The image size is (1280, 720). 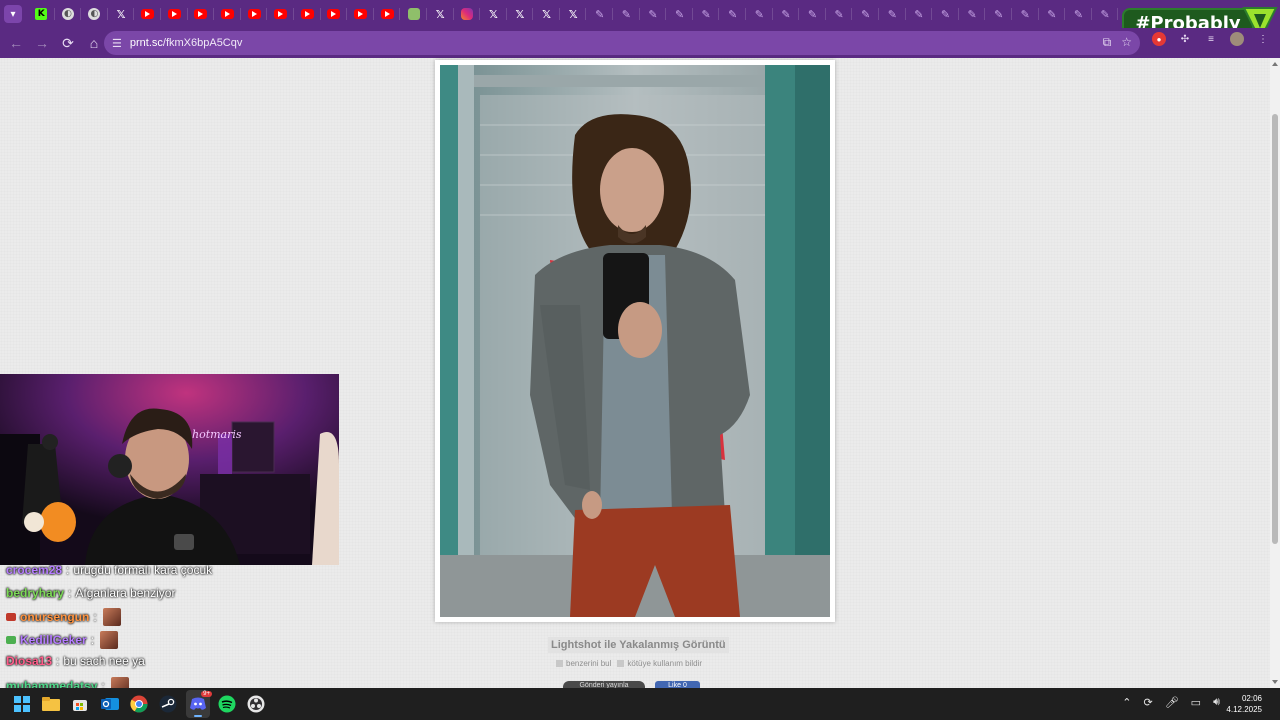 What do you see at coordinates (143, 571) in the screenshot?
I see `chat-text: urugdu formalı kara çocuk` at bounding box center [143, 571].